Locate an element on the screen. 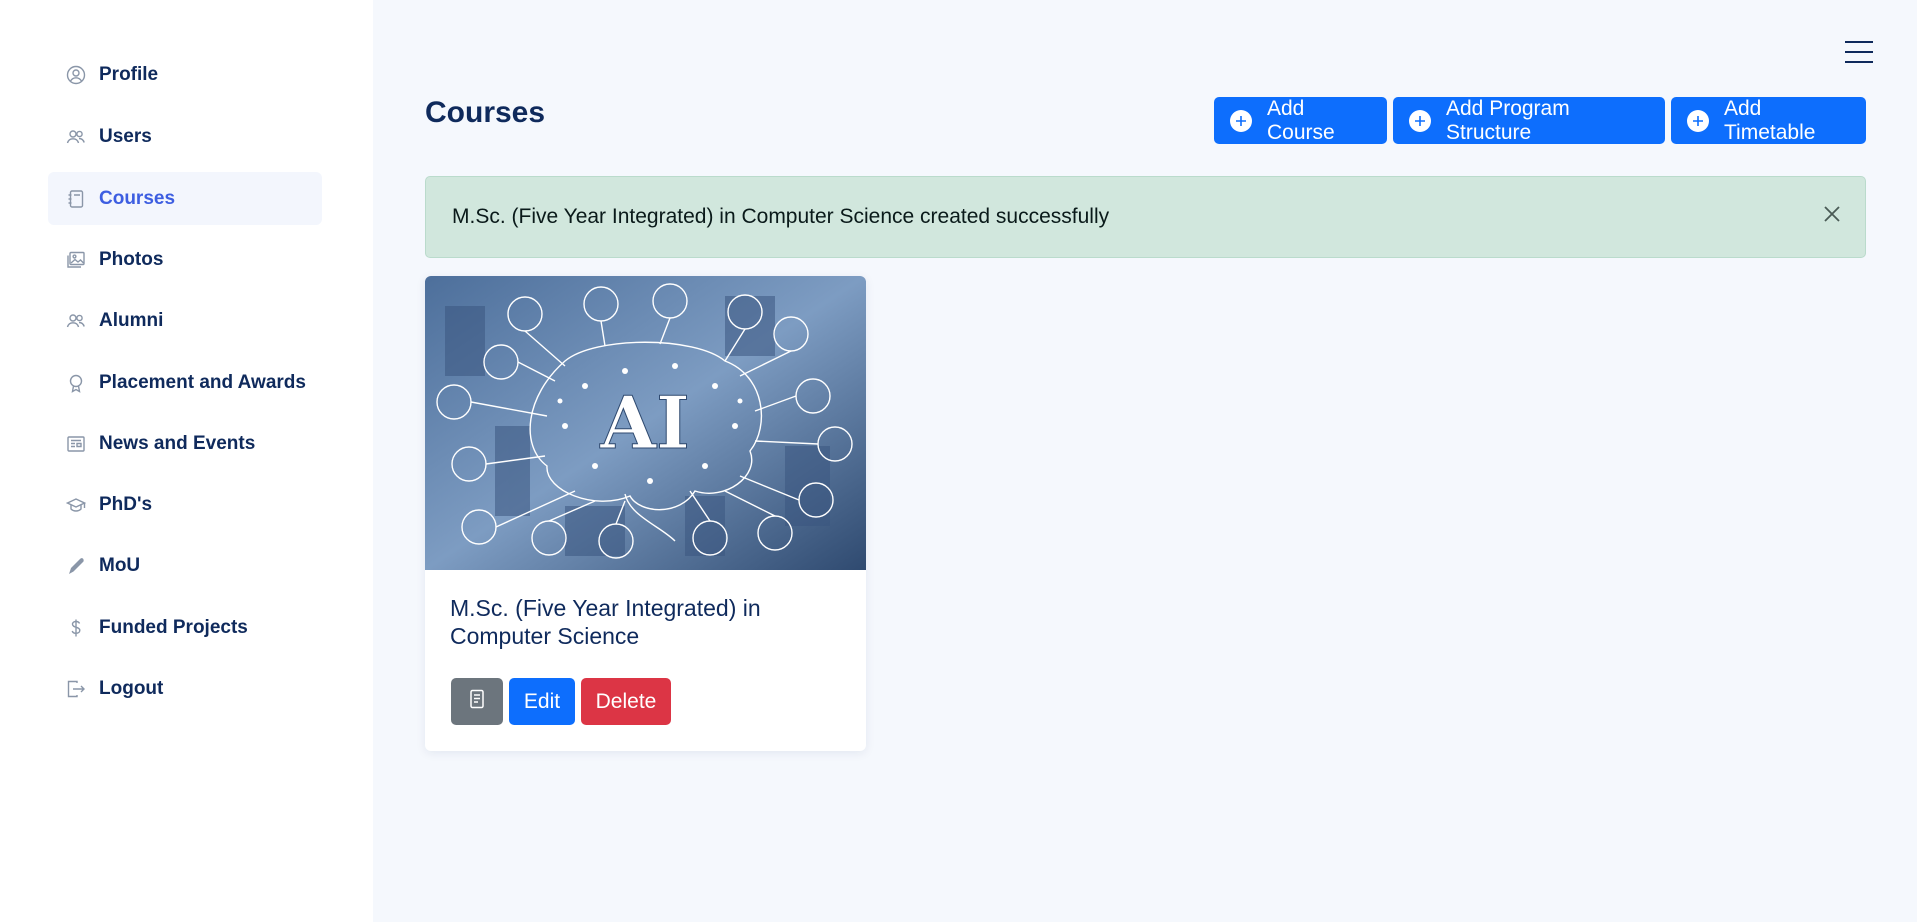 The image size is (1917, 922). sidebar-item-photos: Photos is located at coordinates (185, 259).